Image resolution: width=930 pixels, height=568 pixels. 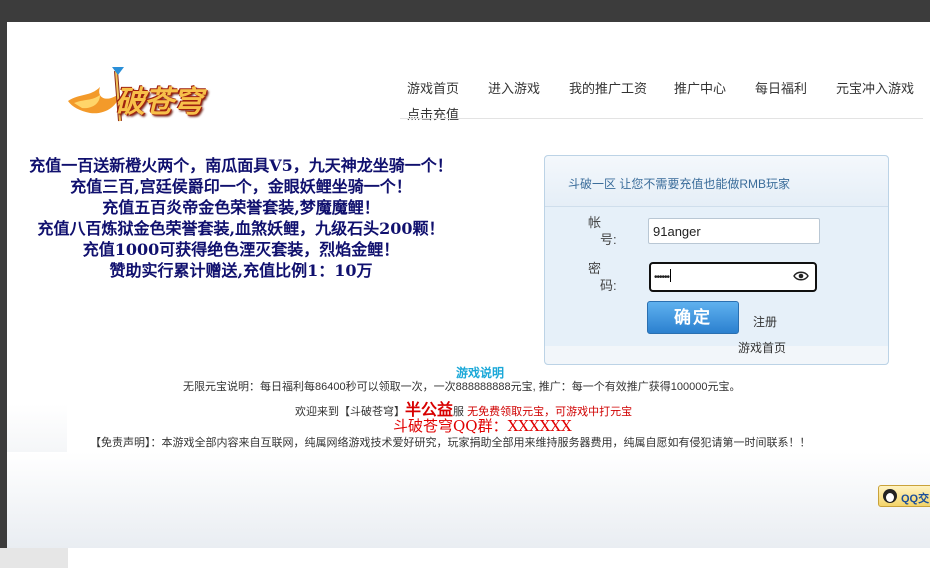 What do you see at coordinates (875, 87) in the screenshot?
I see `nav-yuanbao-topup: 元宝冲入游戏` at bounding box center [875, 87].